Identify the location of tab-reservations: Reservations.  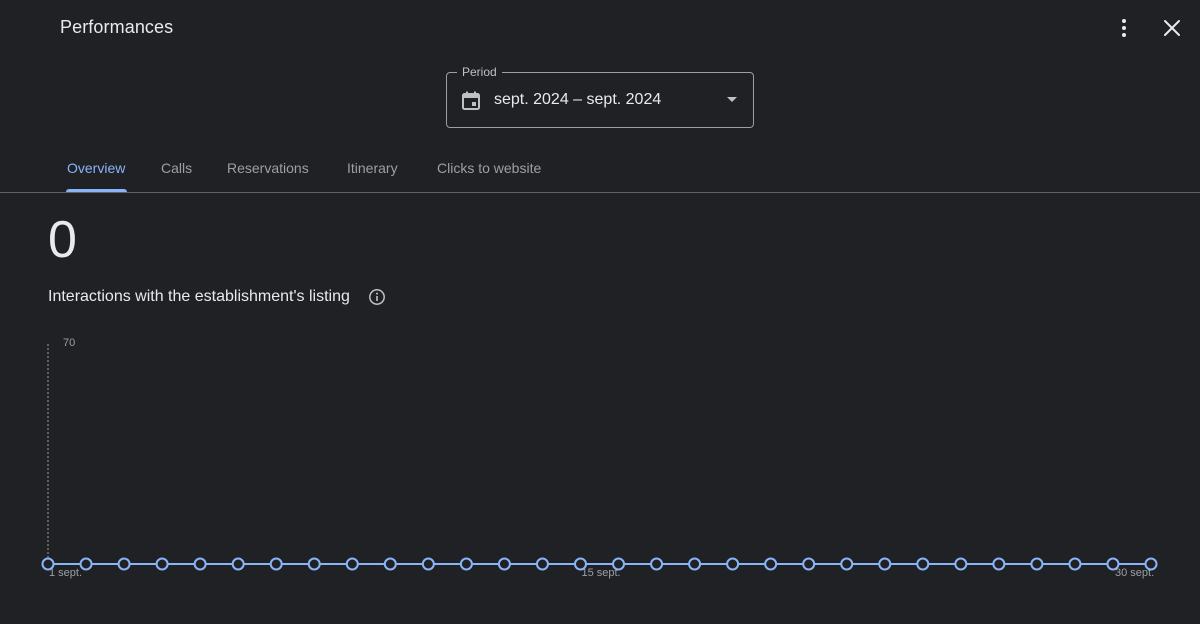
(268, 168).